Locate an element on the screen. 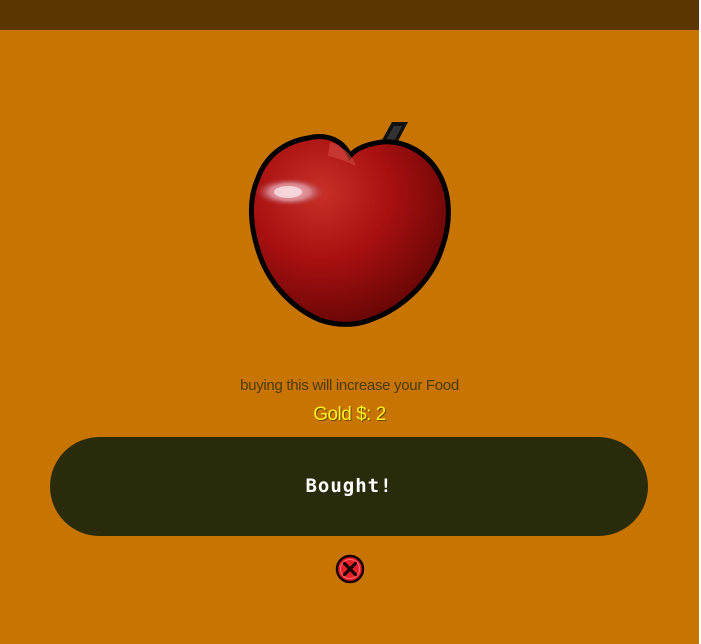 The image size is (701, 644). apple-icon is located at coordinates (350, 224).